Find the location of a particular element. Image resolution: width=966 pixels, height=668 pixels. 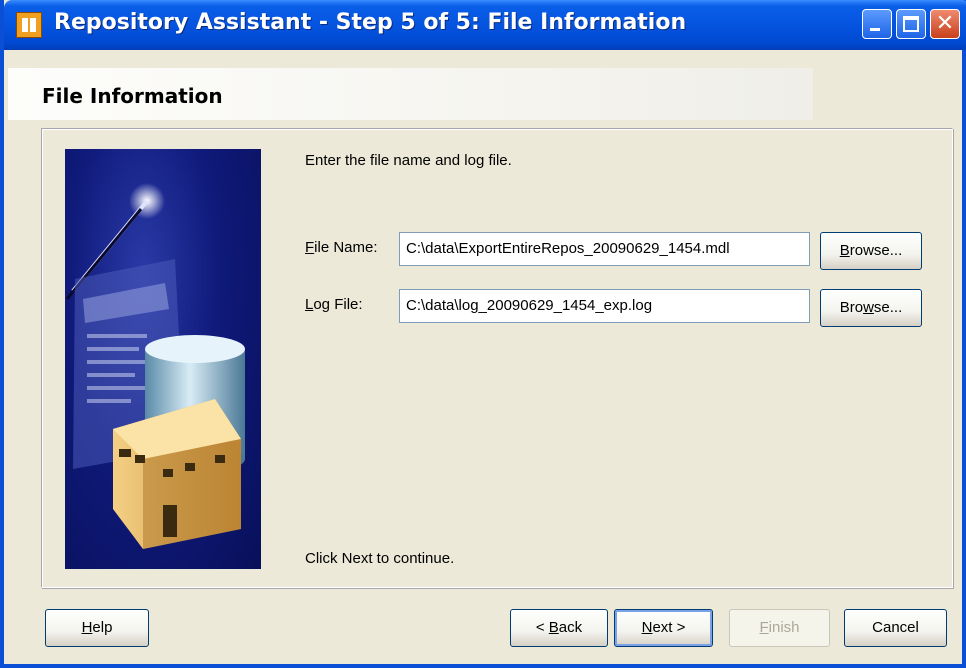

back-button: < Back is located at coordinates (559, 628).